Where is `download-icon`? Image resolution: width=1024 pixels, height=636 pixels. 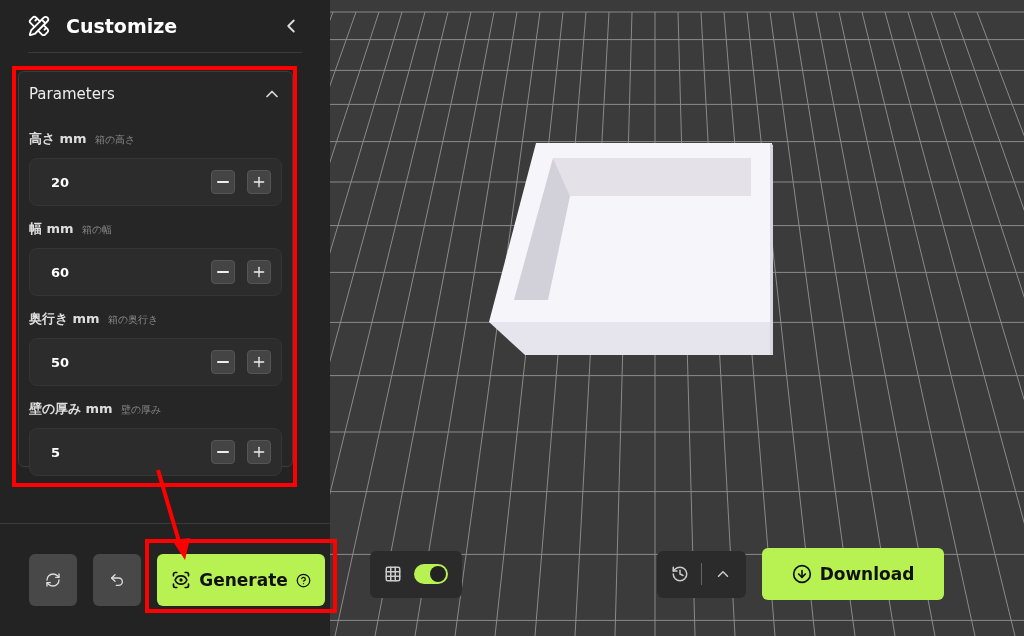 download-icon is located at coordinates (801, 574).